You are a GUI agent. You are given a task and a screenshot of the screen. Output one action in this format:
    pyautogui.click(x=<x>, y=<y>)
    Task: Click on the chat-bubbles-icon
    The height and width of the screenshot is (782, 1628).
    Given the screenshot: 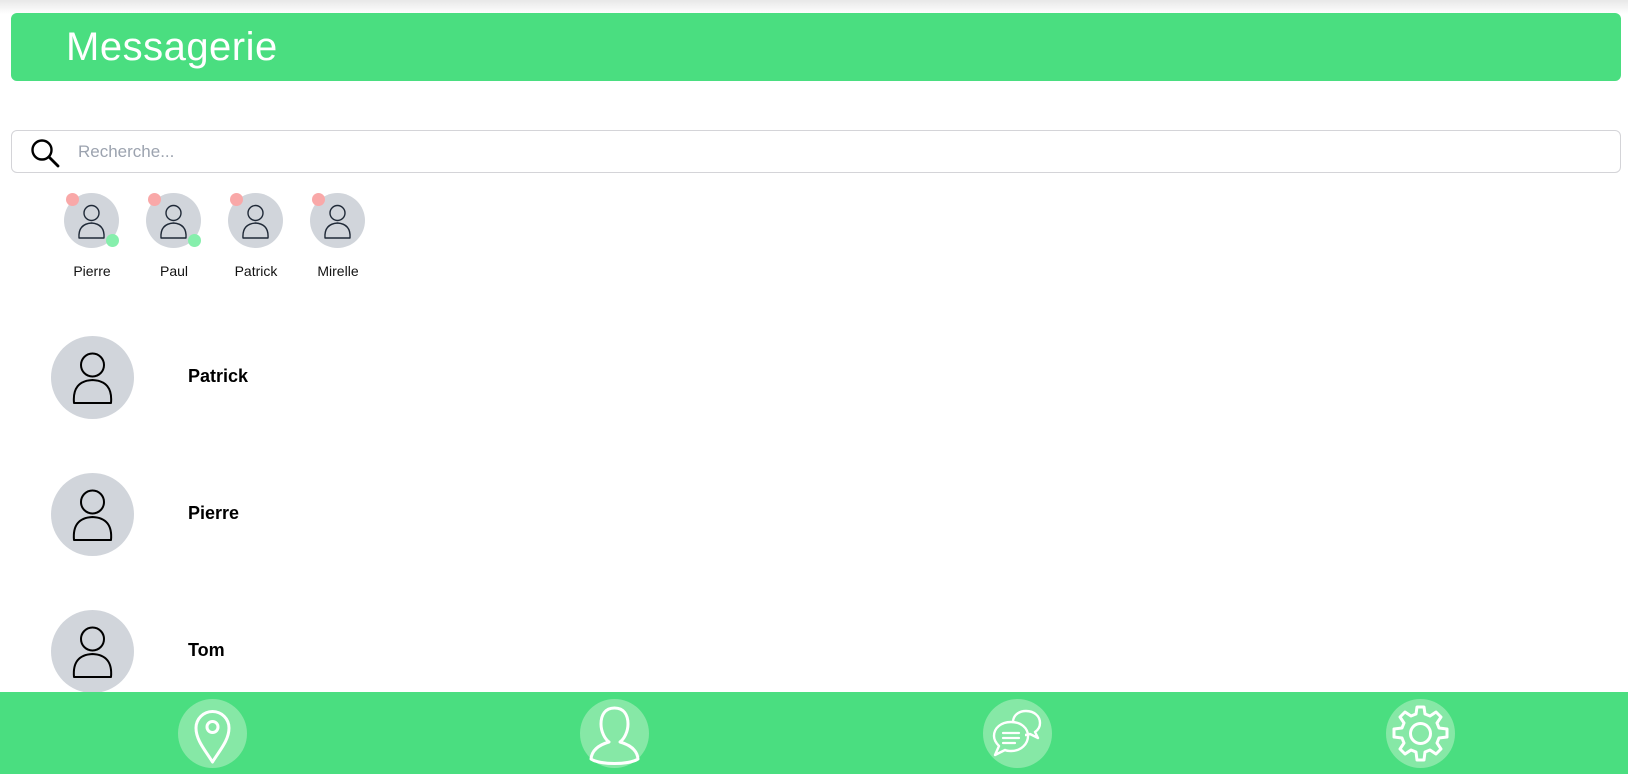 What is the action you would take?
    pyautogui.click(x=1017, y=733)
    